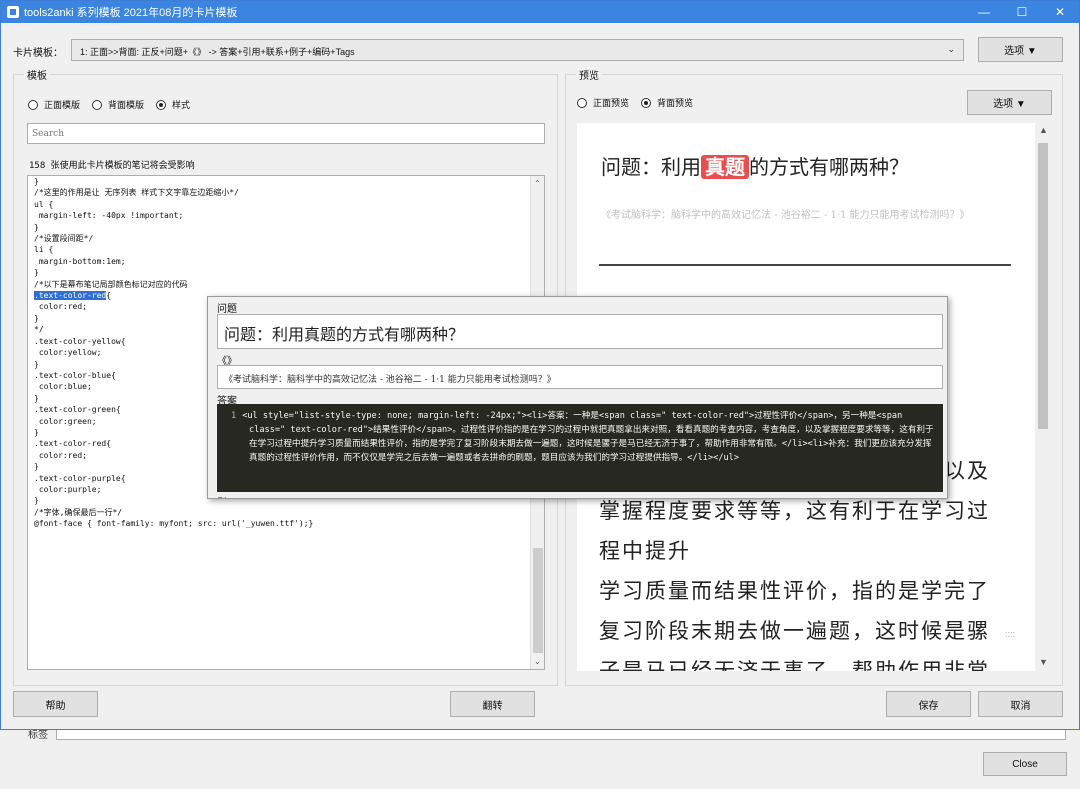  I want to click on preview-options-button: 选项 ▼, so click(1009, 102).